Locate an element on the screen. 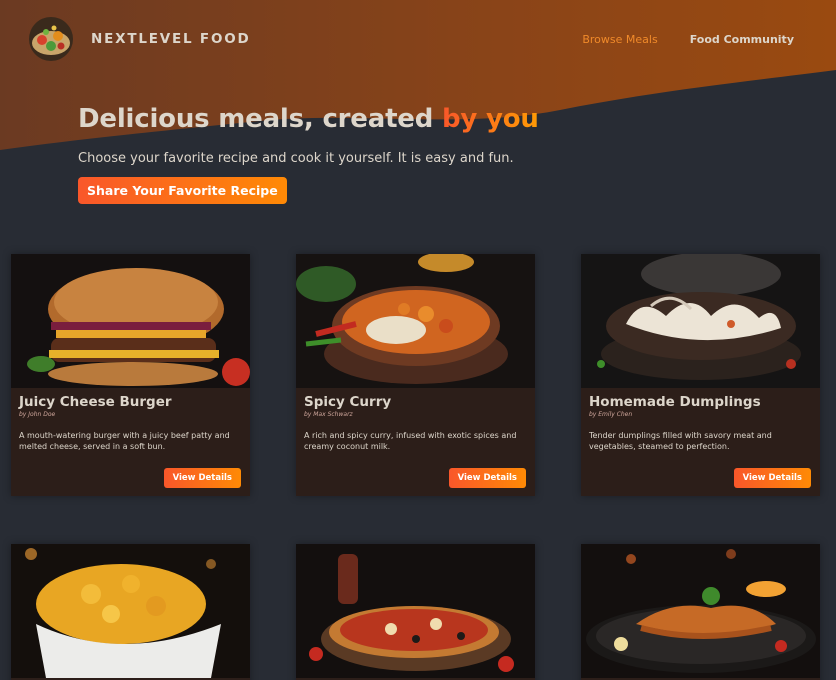  meal-creator: by Emily Chen is located at coordinates (611, 414).